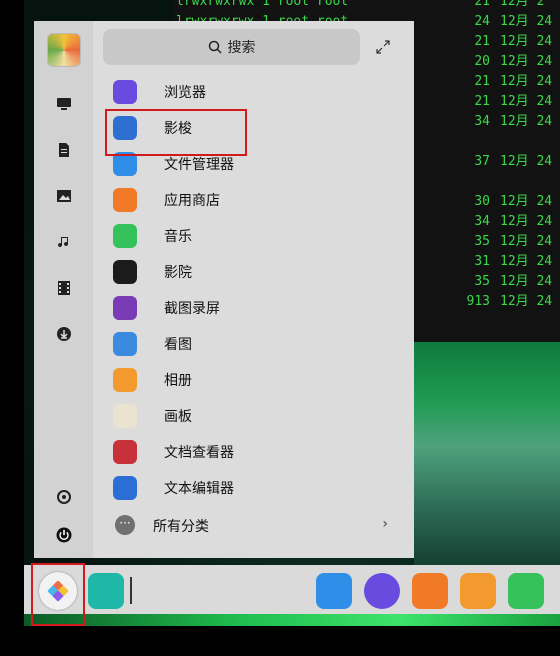 This screenshot has width=560, height=656. I want to click on launcher-sidebar, so click(63, 289).